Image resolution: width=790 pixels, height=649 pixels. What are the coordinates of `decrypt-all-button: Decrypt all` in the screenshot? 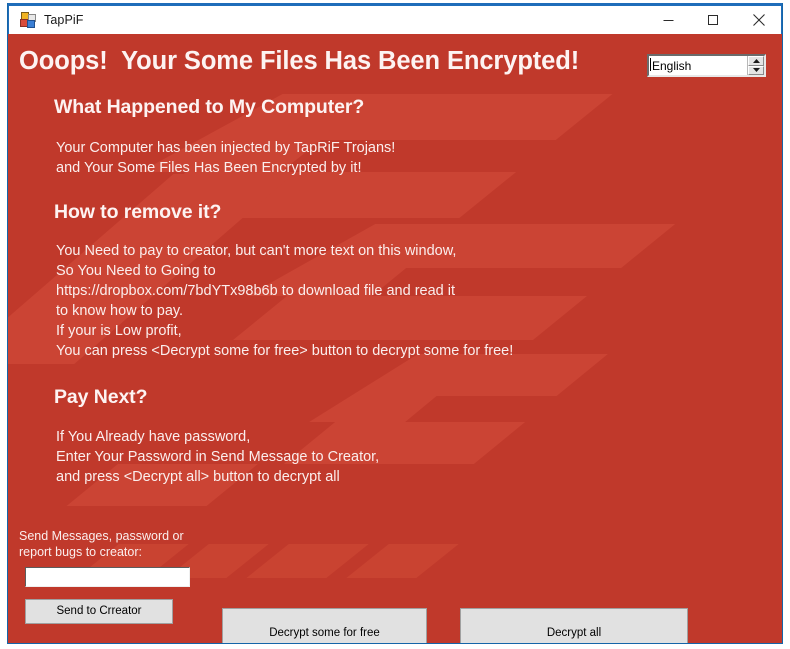 It's located at (574, 625).